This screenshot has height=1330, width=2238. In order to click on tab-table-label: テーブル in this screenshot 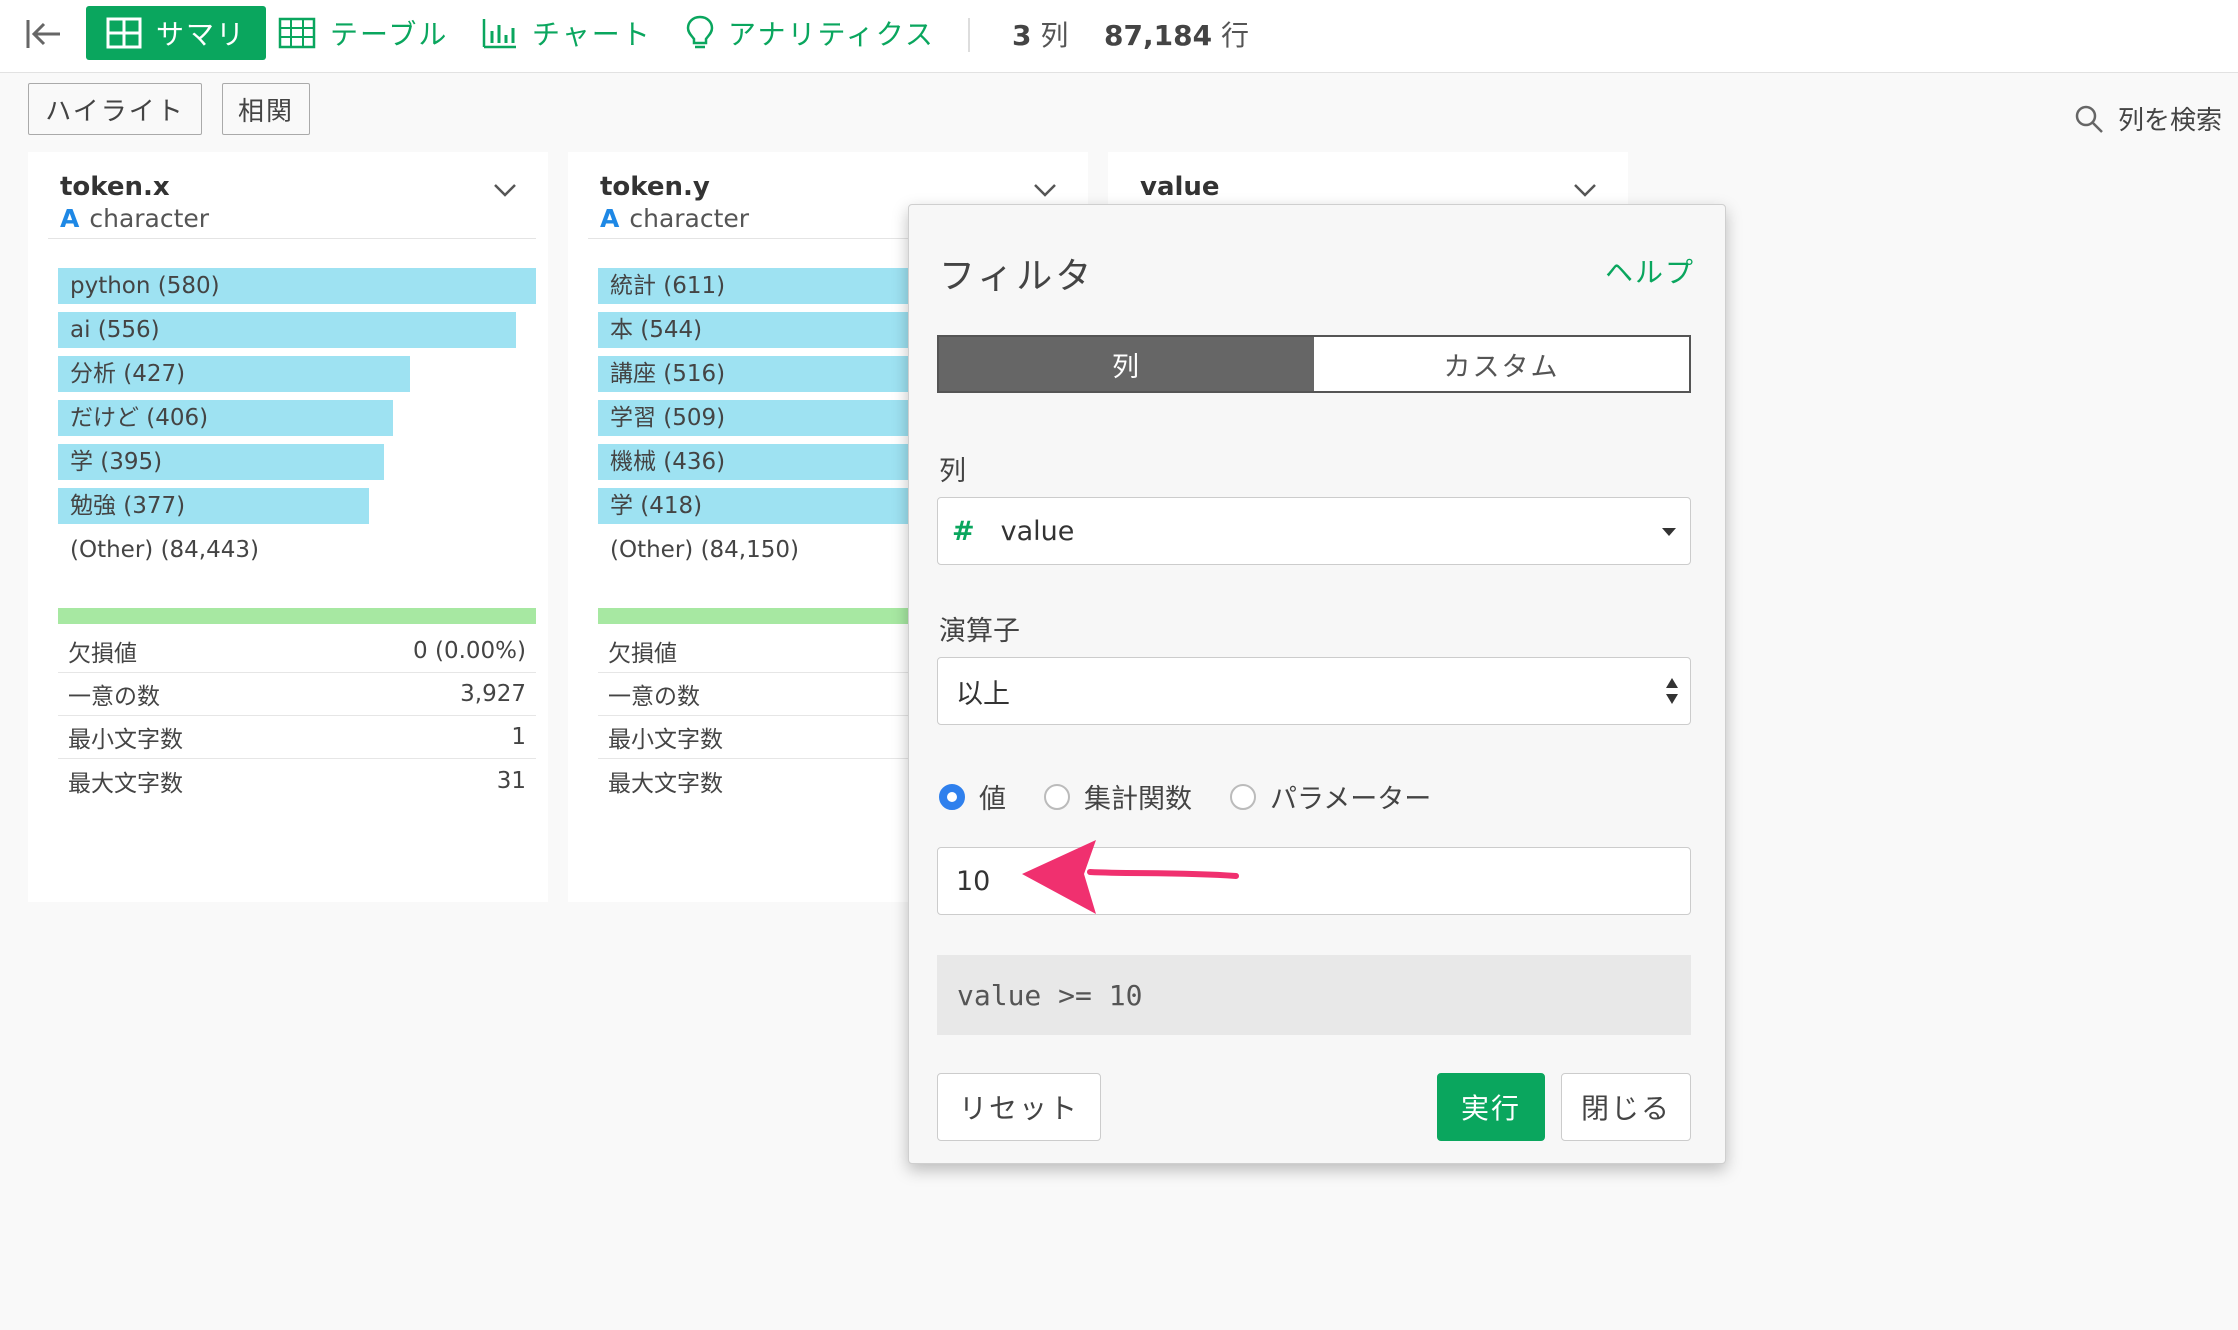, I will do `click(389, 34)`.